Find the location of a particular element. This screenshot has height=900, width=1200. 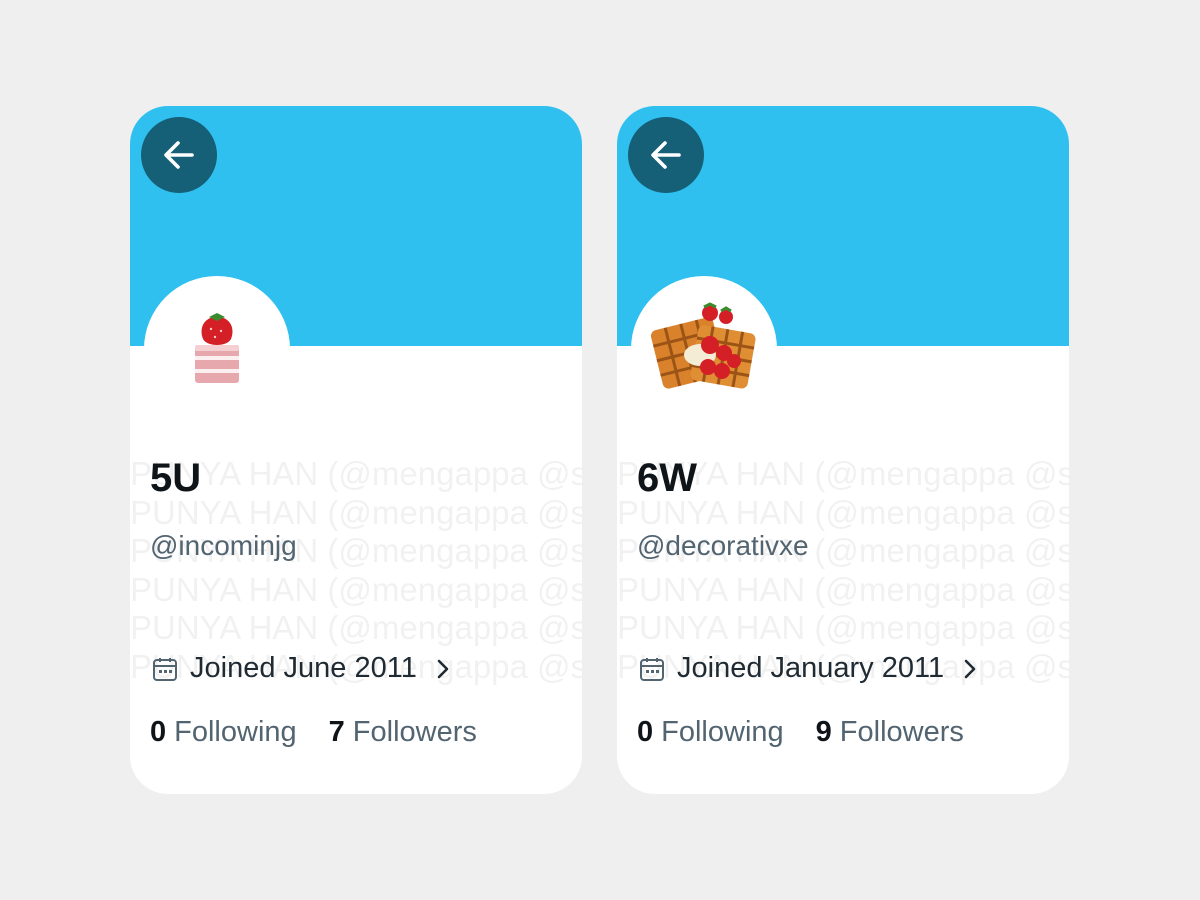

followers-count: 9 is located at coordinates (823, 732).